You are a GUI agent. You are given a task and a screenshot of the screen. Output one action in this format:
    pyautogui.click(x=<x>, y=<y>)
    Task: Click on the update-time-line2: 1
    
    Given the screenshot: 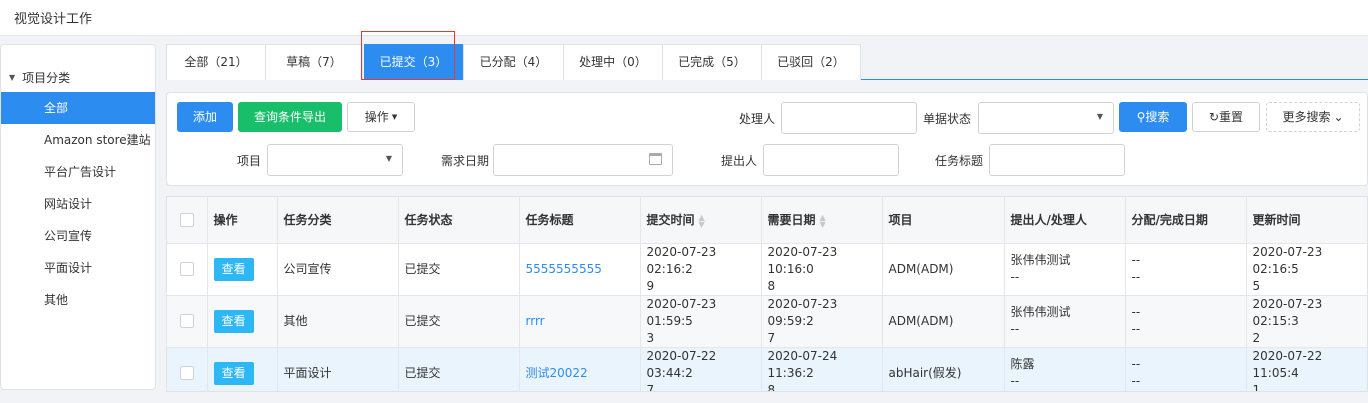 What is the action you would take?
    pyautogui.click(x=1256, y=387)
    